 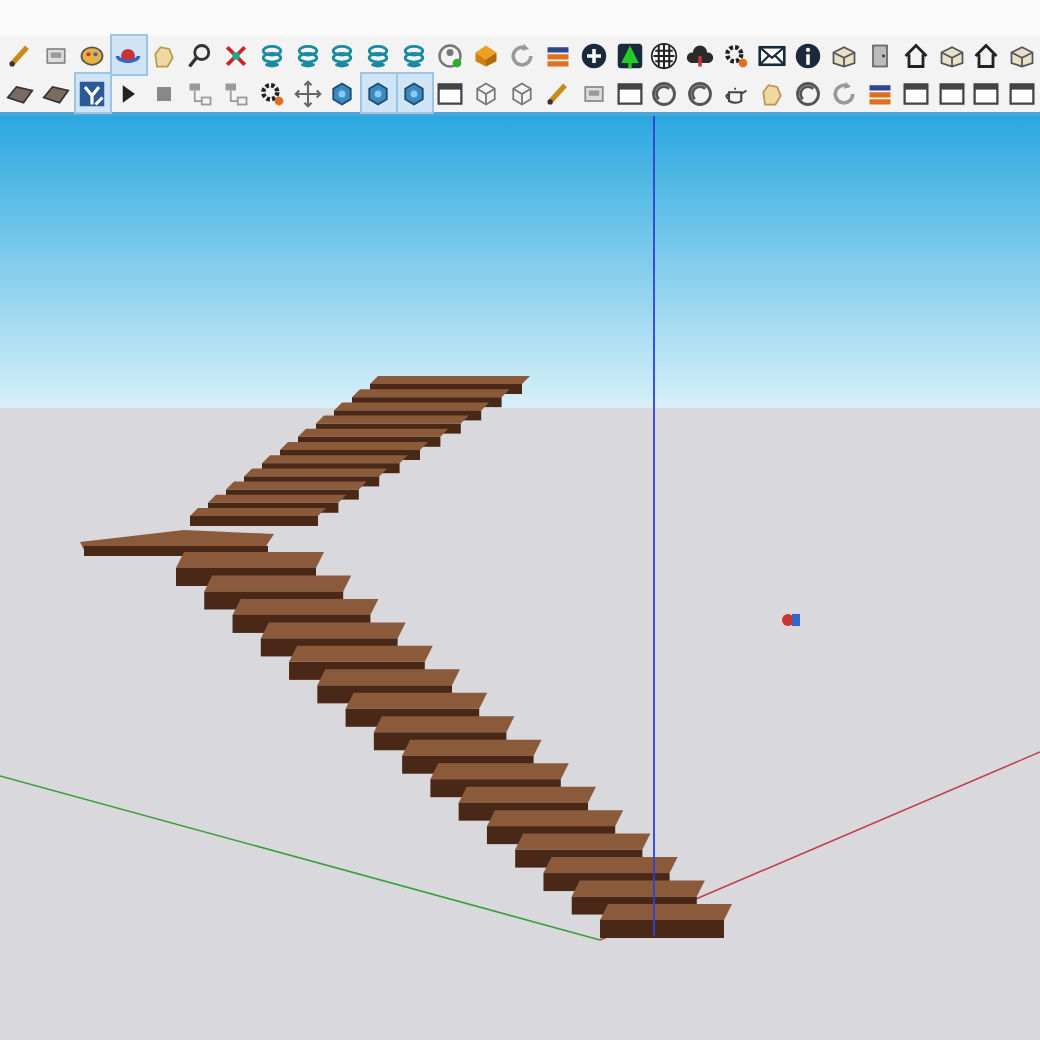 What do you see at coordinates (557, 93) in the screenshot?
I see `pencil-icon` at bounding box center [557, 93].